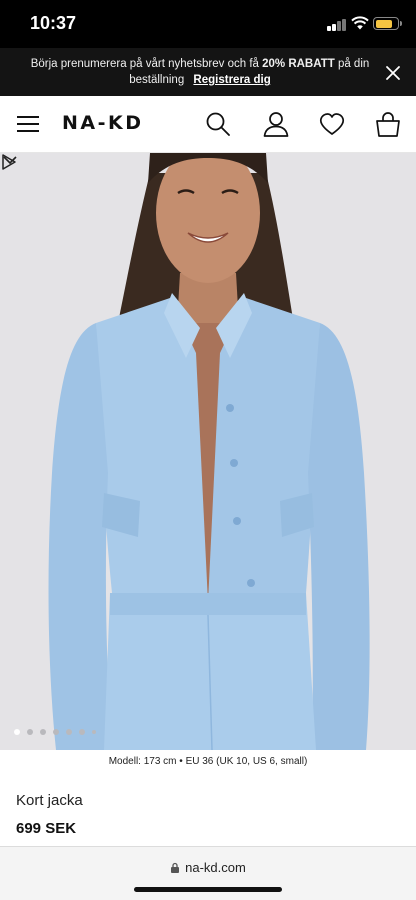 The height and width of the screenshot is (900, 416). I want to click on status-time: 10:37, so click(53, 23).